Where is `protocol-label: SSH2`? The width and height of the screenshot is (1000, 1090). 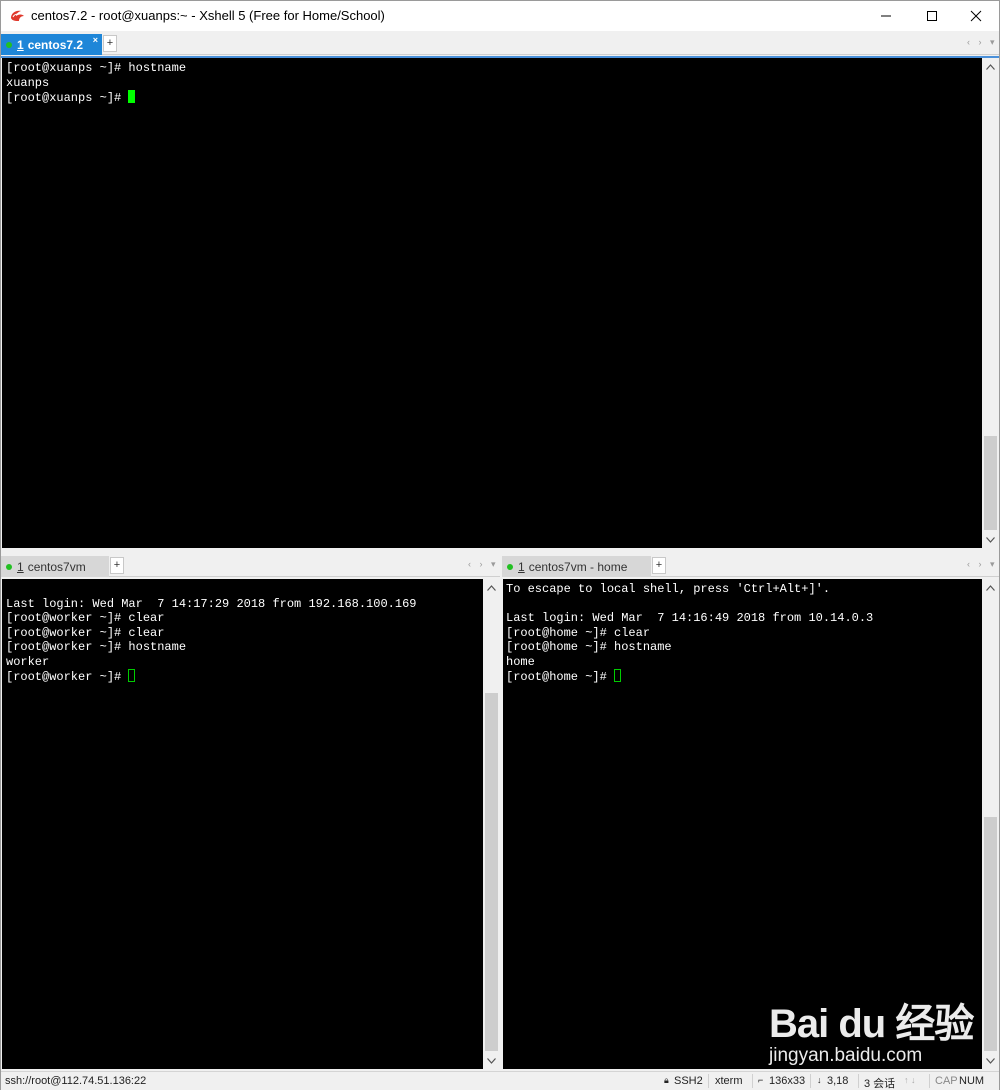
protocol-label: SSH2 is located at coordinates (688, 1081).